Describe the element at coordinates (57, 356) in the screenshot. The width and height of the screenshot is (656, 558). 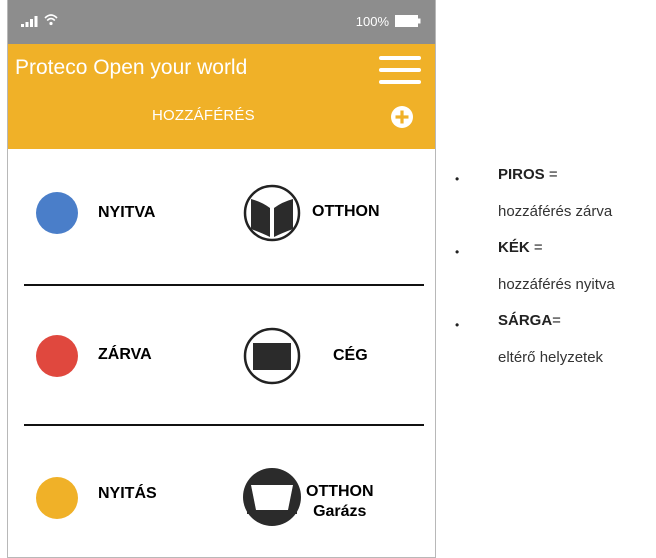
I see `status-dot-red` at that location.